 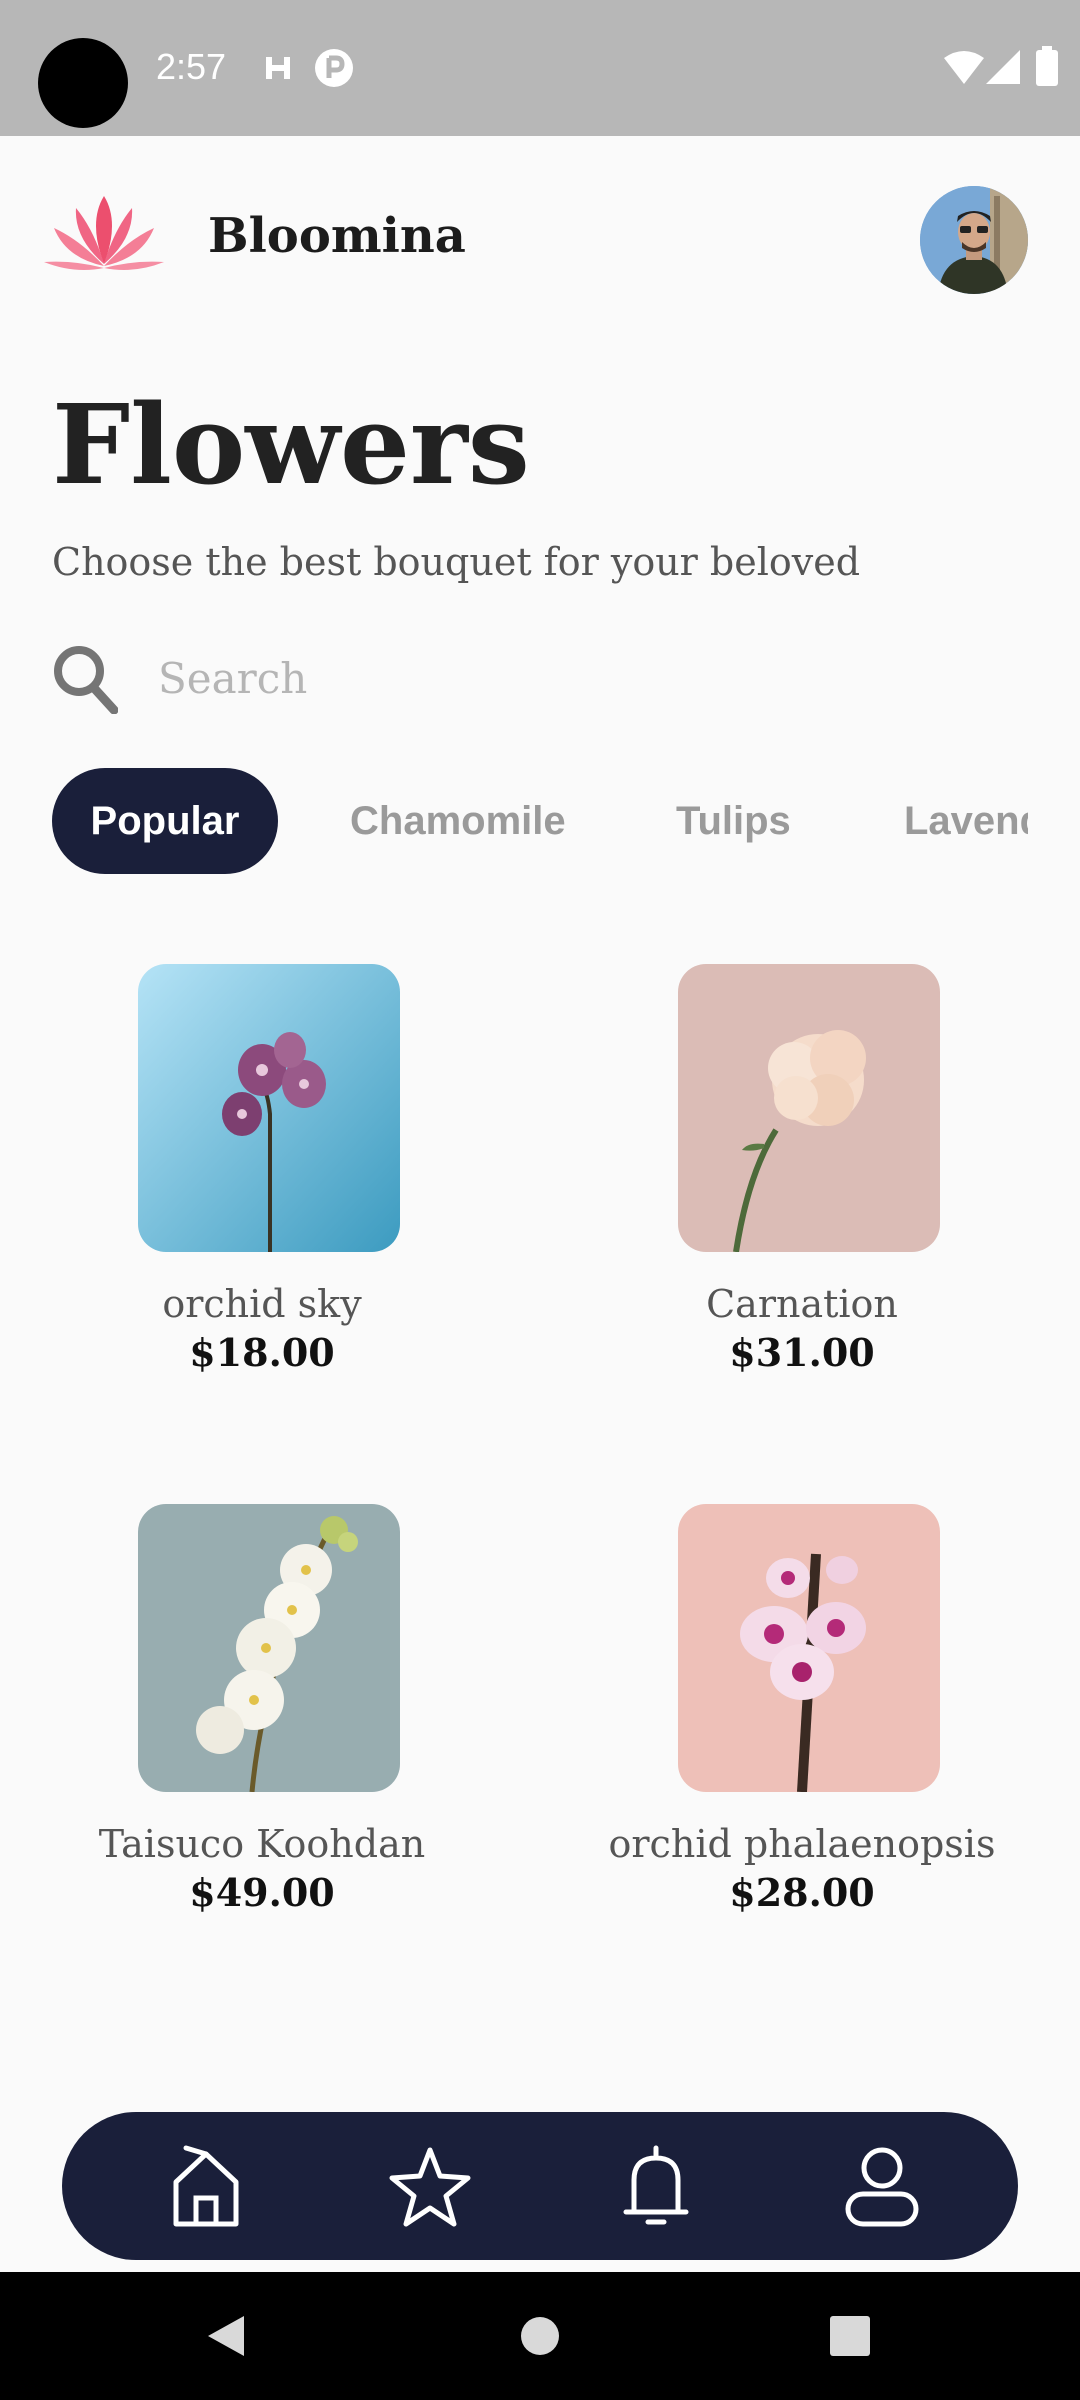 What do you see at coordinates (262, 1844) in the screenshot?
I see `product-name: Taisuco Koohdan` at bounding box center [262, 1844].